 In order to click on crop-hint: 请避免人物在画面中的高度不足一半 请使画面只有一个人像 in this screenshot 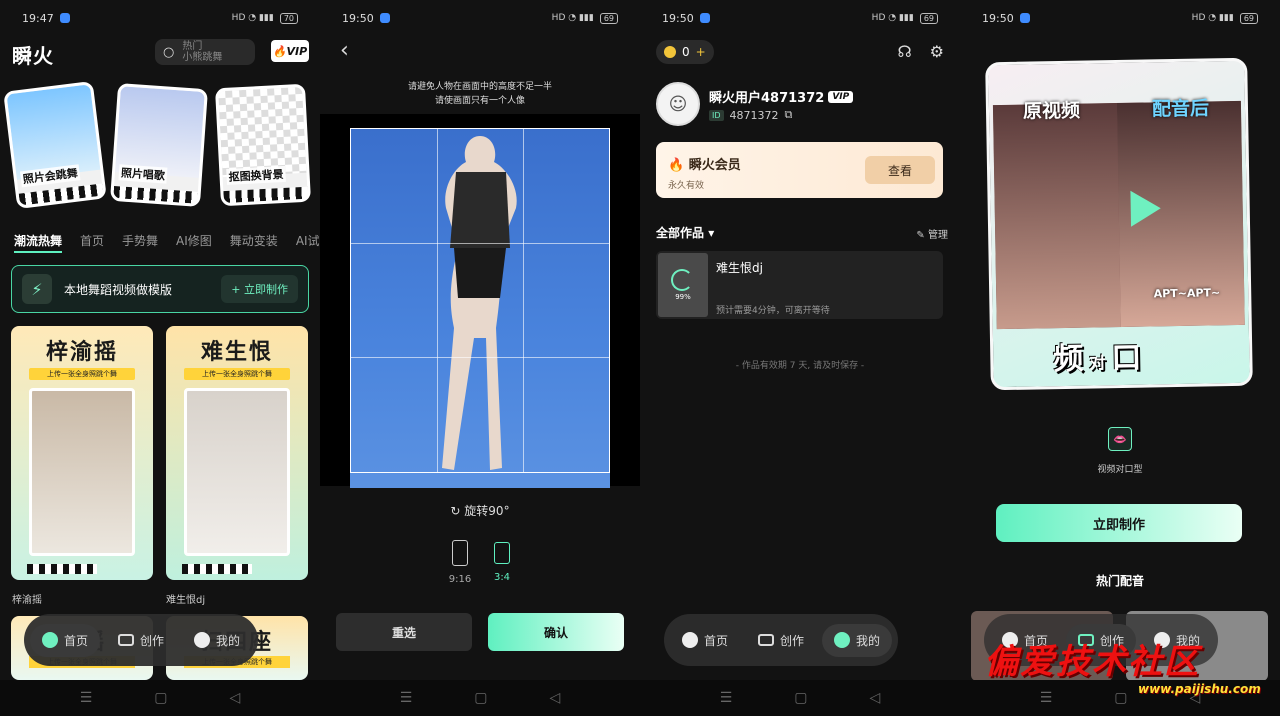, I will do `click(479, 94)`.